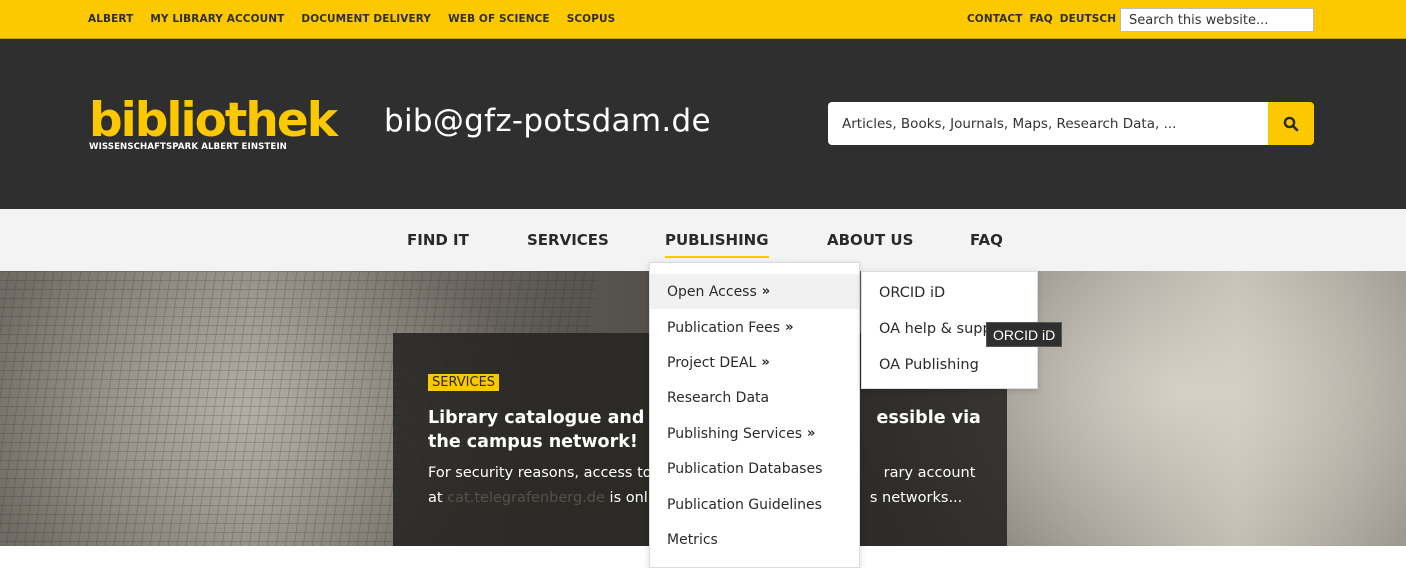  What do you see at coordinates (499, 19) in the screenshot?
I see `web-of-science-link: WEB OF SCIENCE` at bounding box center [499, 19].